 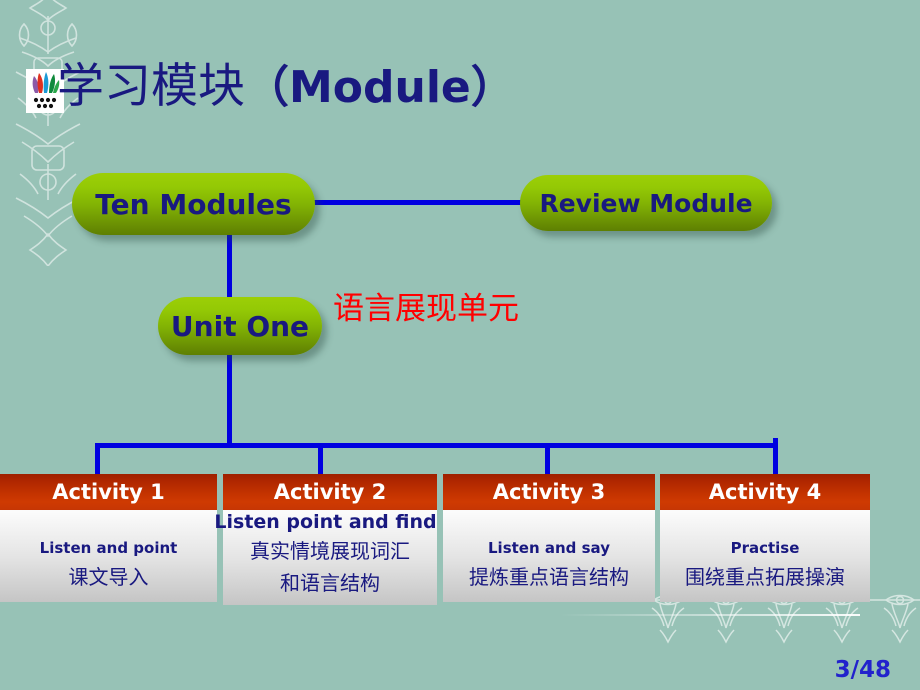 I want to click on activity-card-1-chinese: 课文导入, so click(x=108, y=577).